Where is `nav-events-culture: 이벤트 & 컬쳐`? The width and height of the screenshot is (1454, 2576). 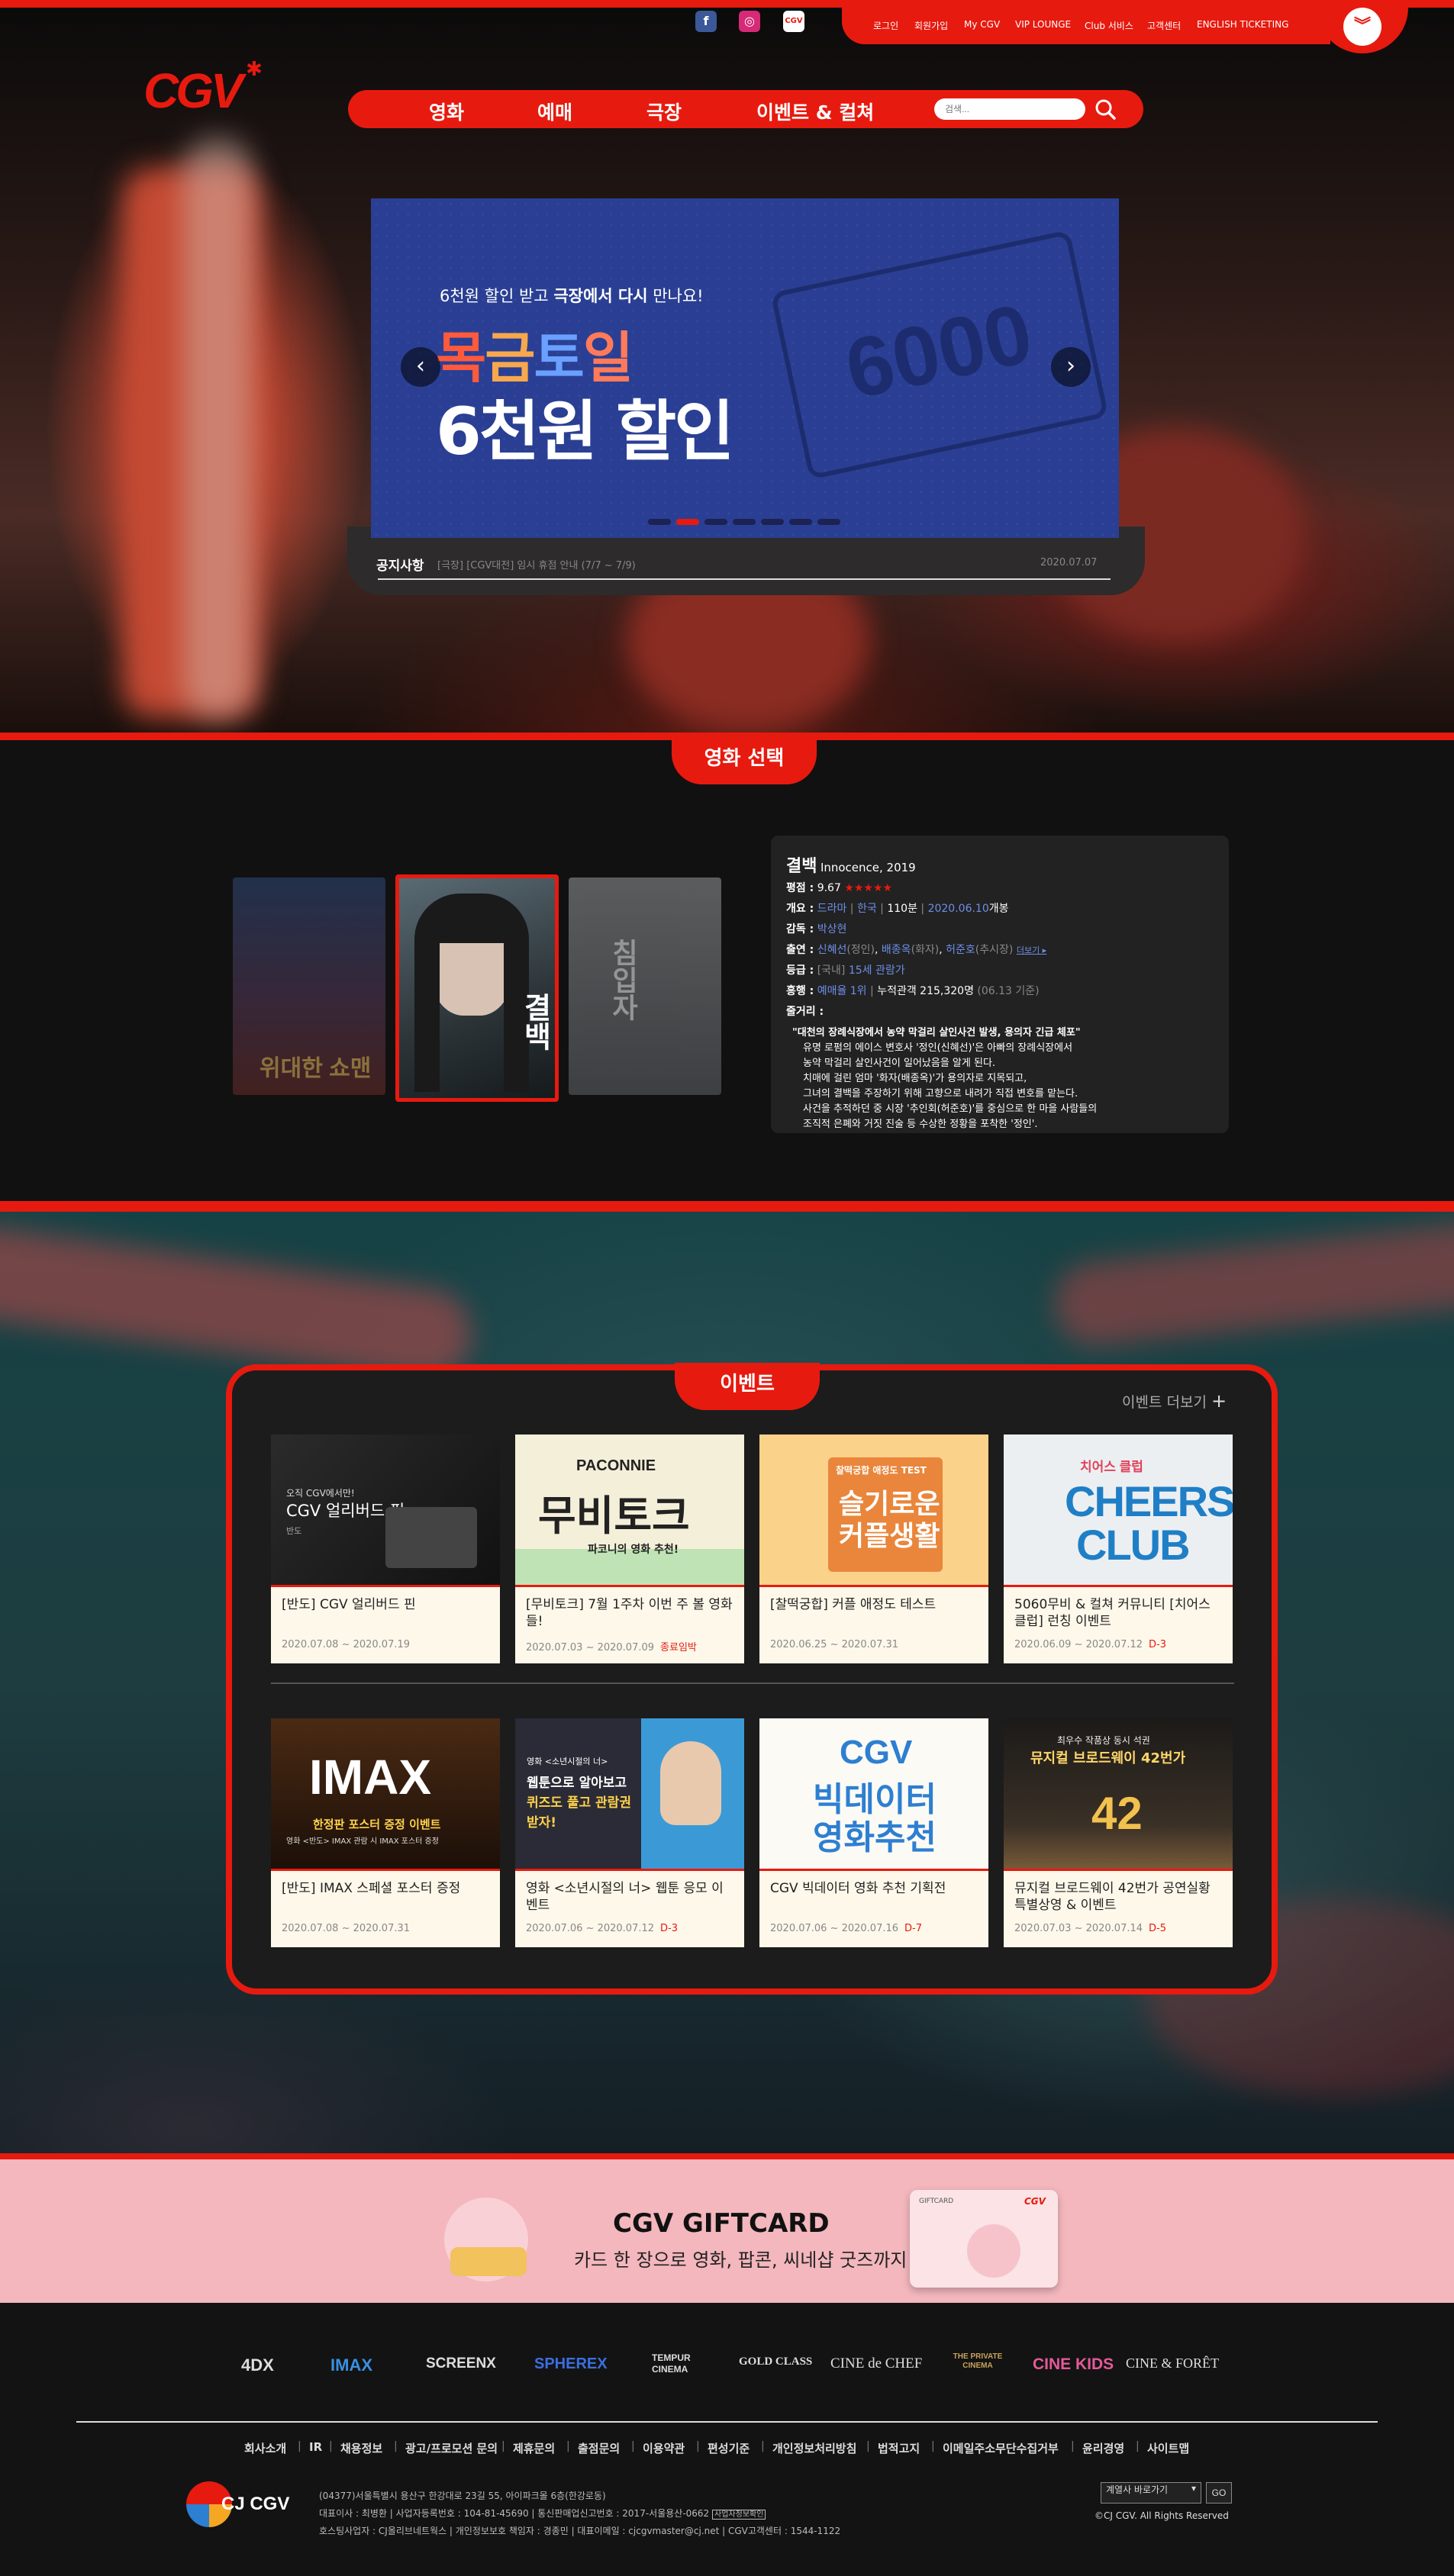 nav-events-culture: 이벤트 & 컬쳐 is located at coordinates (815, 111).